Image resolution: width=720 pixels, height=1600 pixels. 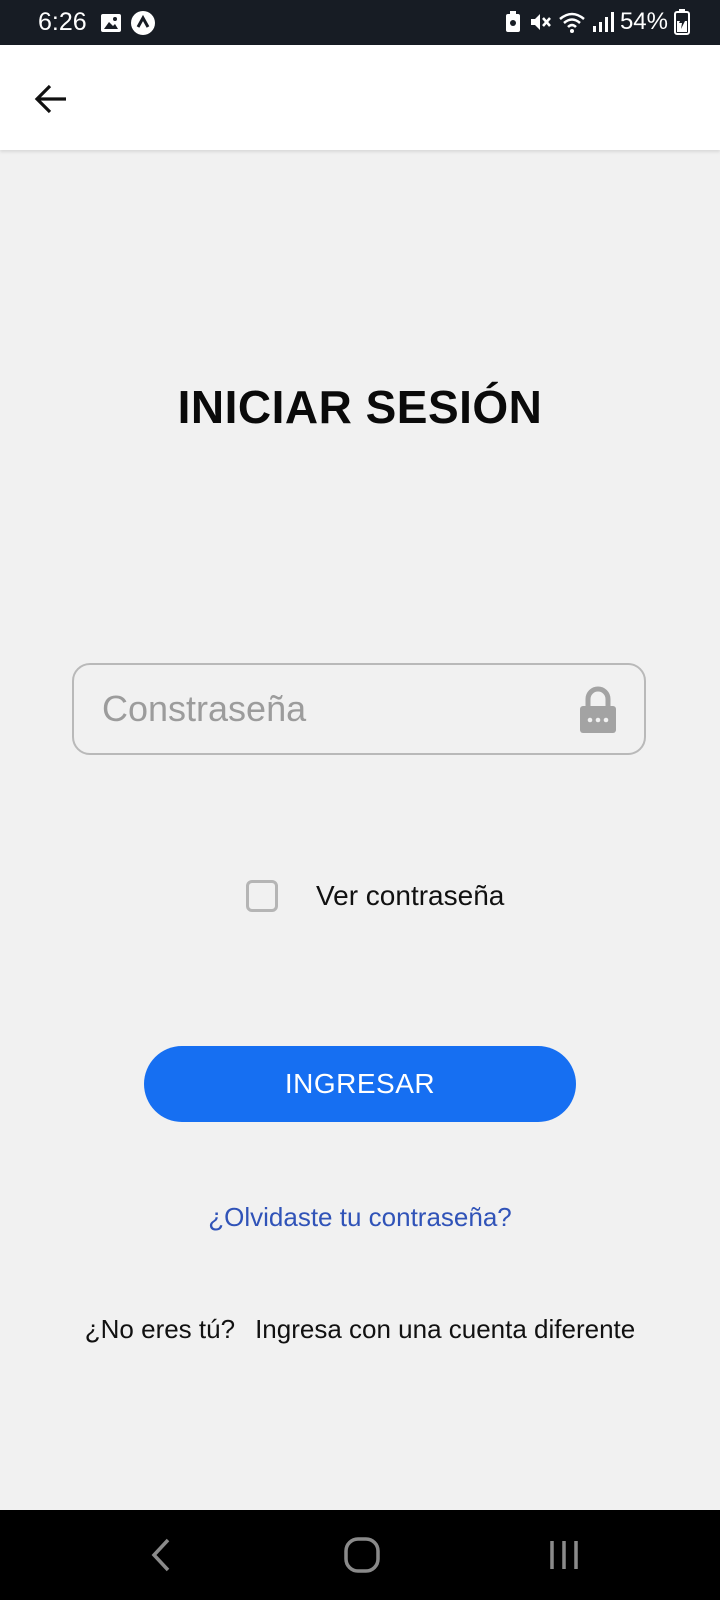 What do you see at coordinates (360, 97) in the screenshot?
I see `app-bar` at bounding box center [360, 97].